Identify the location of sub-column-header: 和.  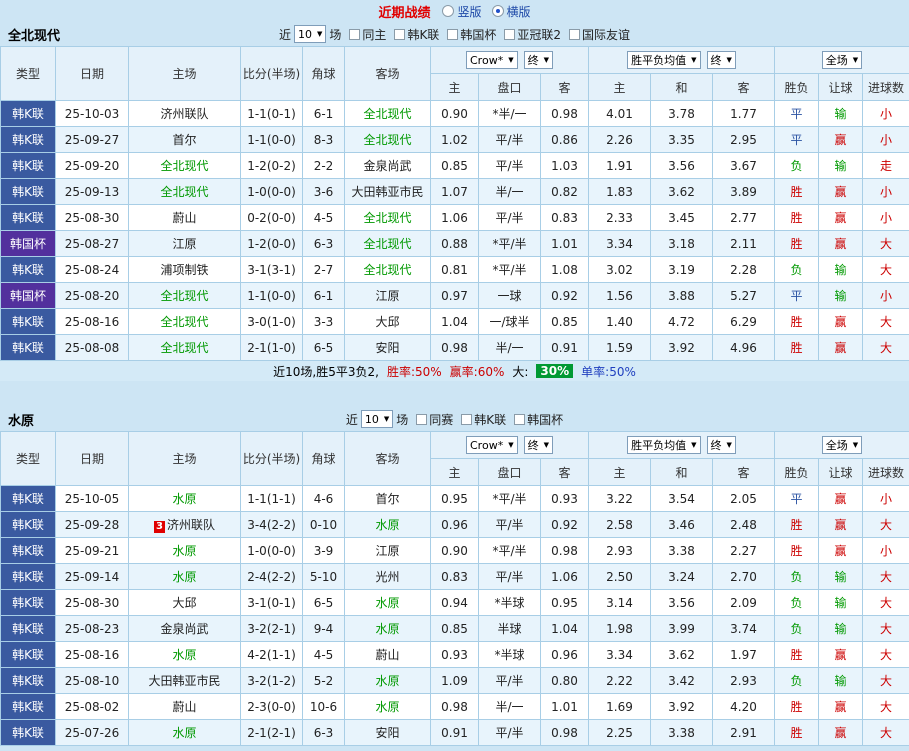
(681, 472).